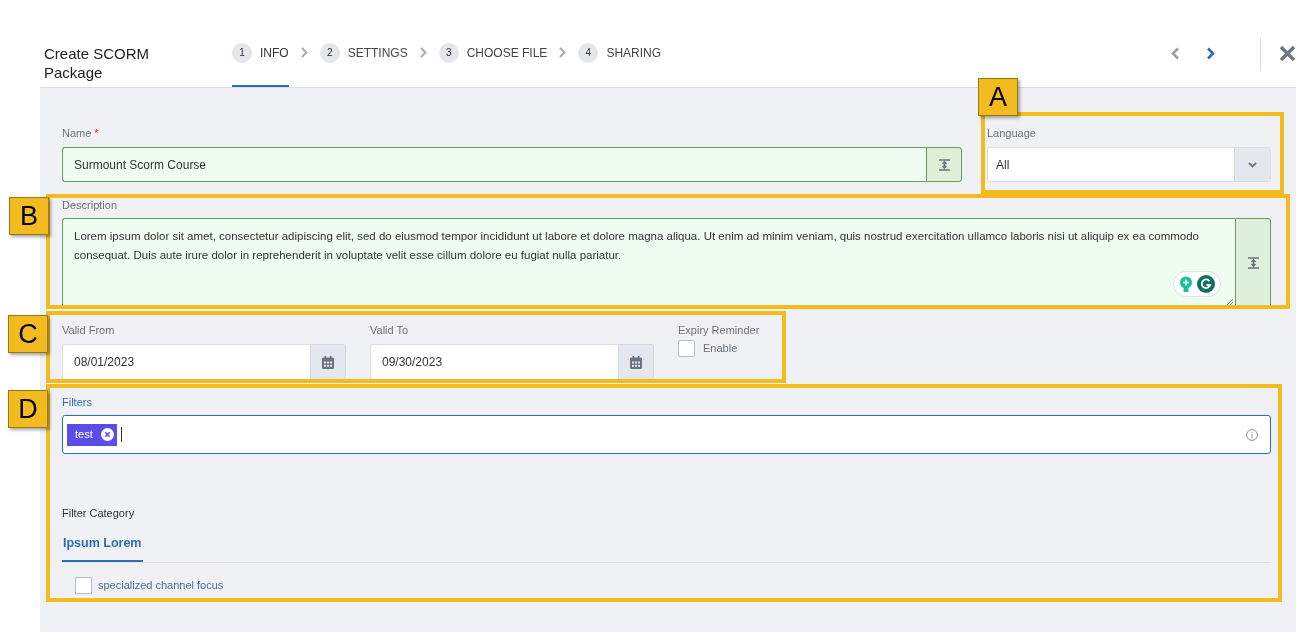 The image size is (1311, 642). Describe the element at coordinates (77, 133) in the screenshot. I see `field-label: Name` at that location.